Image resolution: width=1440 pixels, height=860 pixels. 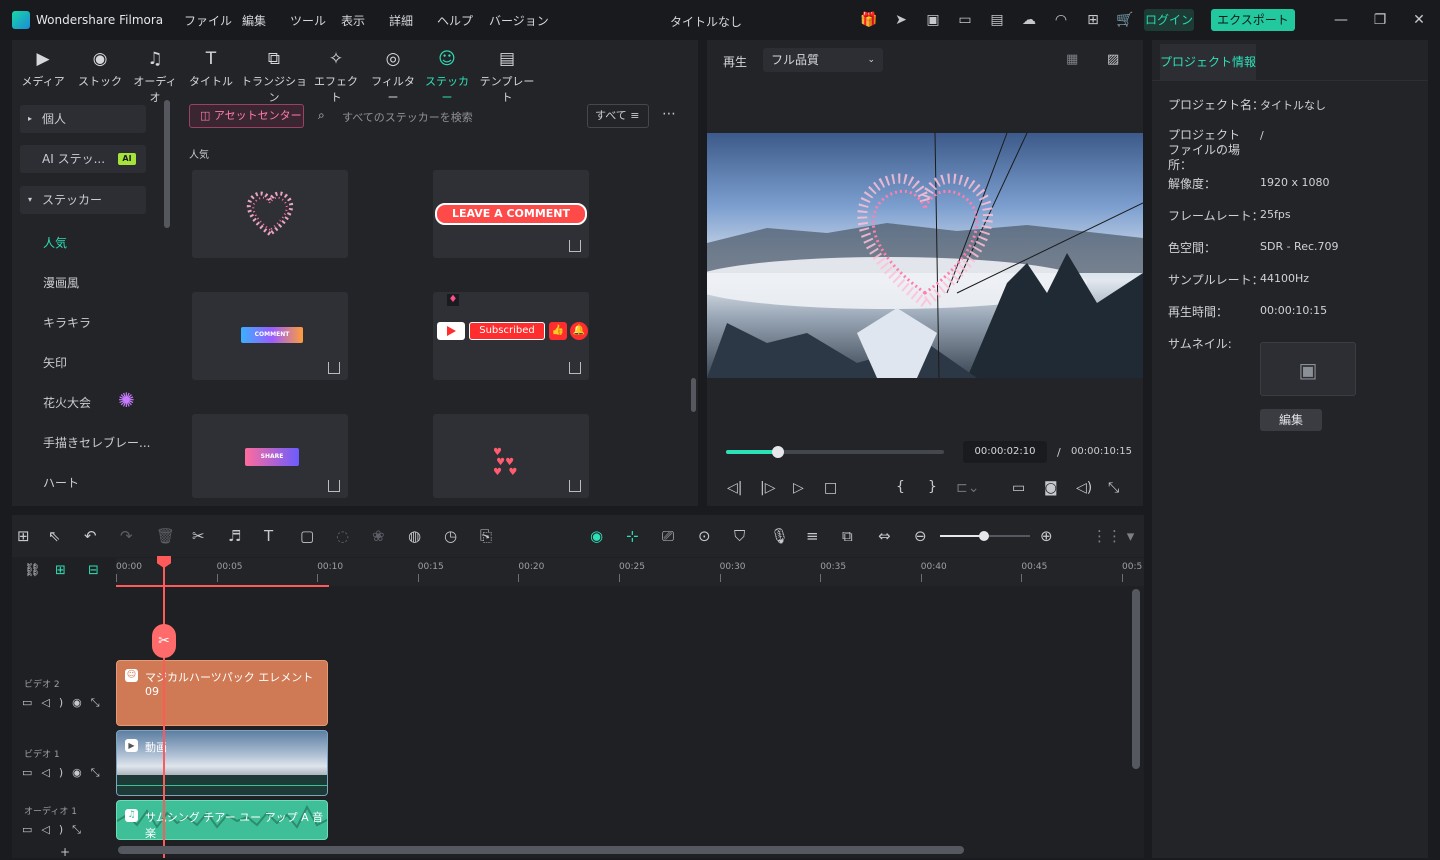 What do you see at coordinates (274, 76) in the screenshot?
I see `tab-transition: ⧉ トランジション` at bounding box center [274, 76].